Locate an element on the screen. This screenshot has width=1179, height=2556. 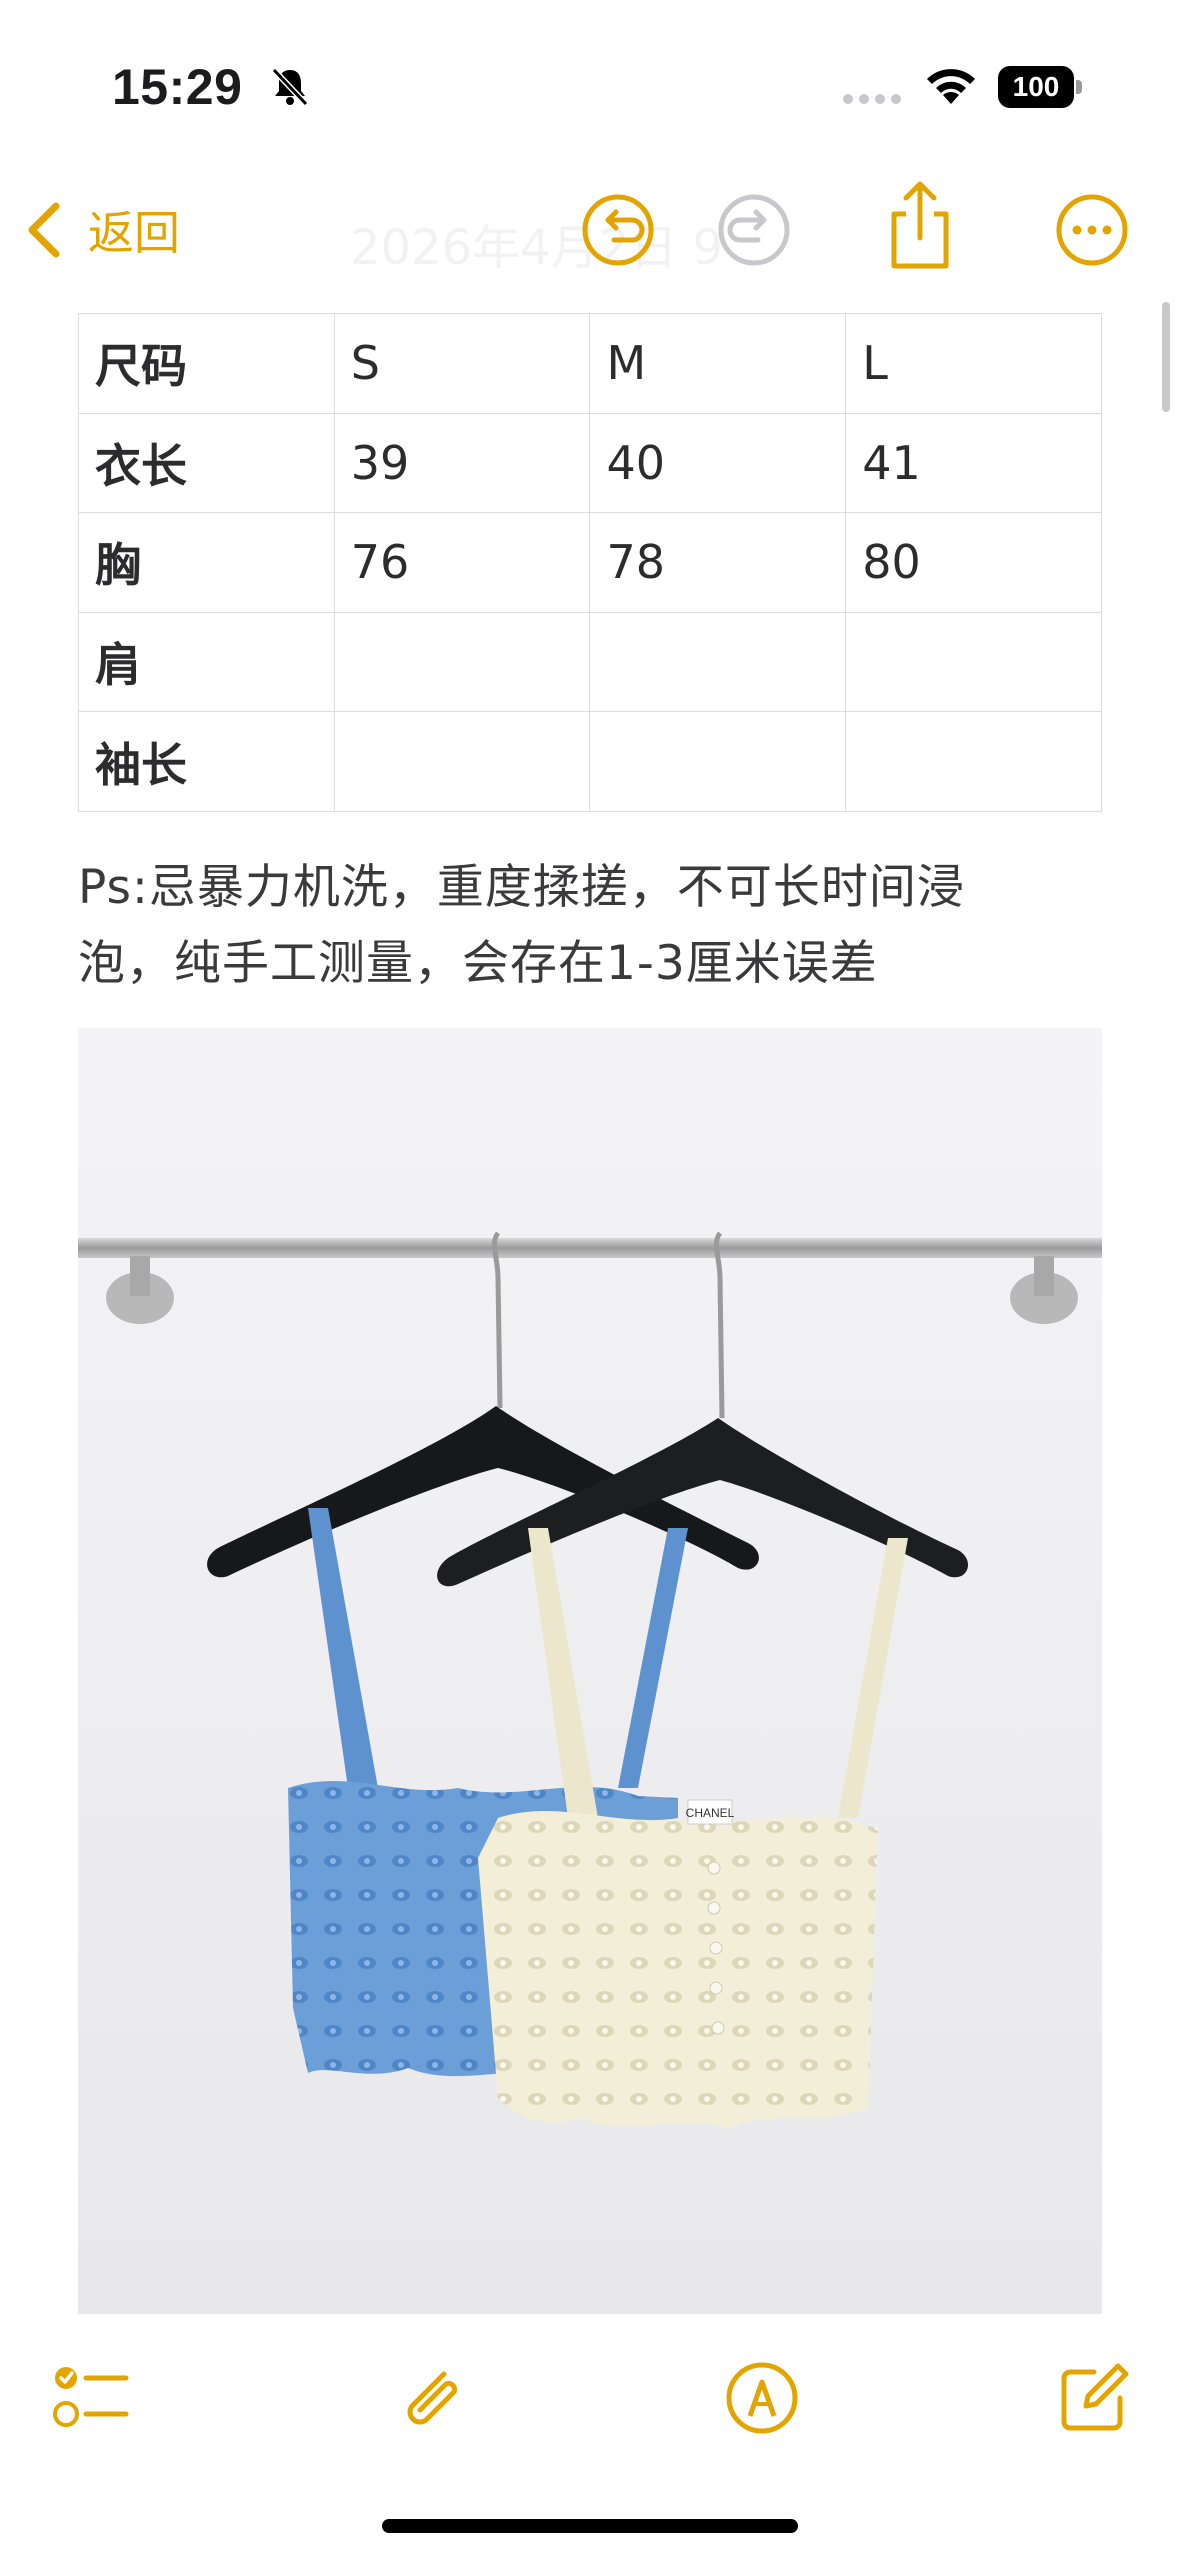
scroll-indicator is located at coordinates (1166, 357).